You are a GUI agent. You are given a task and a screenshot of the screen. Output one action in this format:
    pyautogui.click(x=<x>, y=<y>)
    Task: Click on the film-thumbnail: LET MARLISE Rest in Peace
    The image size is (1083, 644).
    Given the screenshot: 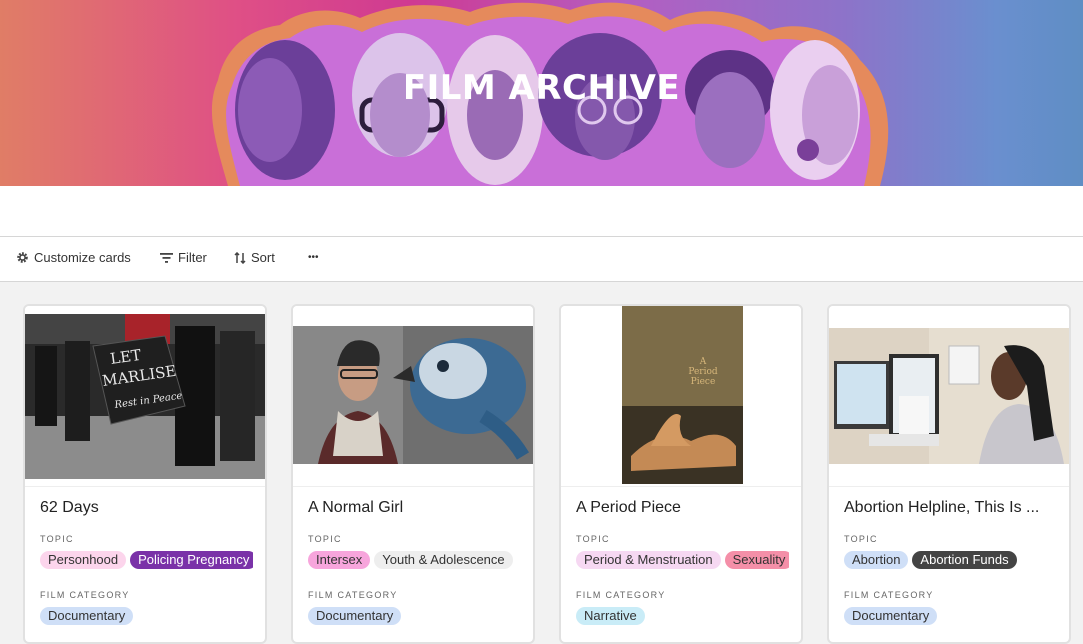 What is the action you would take?
    pyautogui.click(x=145, y=396)
    